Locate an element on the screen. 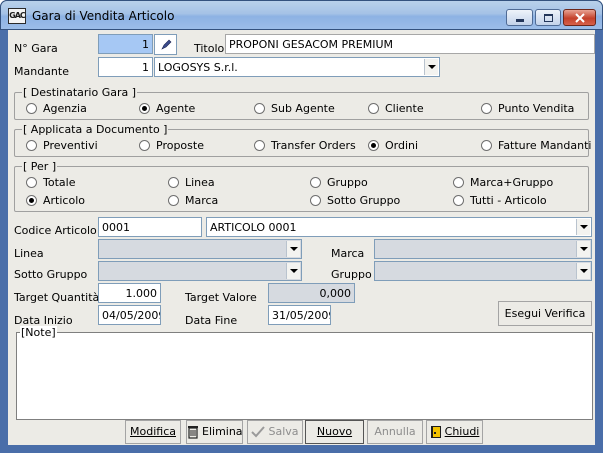 This screenshot has height=453, width=603. radio-label: Marca+Gruppo is located at coordinates (512, 182).